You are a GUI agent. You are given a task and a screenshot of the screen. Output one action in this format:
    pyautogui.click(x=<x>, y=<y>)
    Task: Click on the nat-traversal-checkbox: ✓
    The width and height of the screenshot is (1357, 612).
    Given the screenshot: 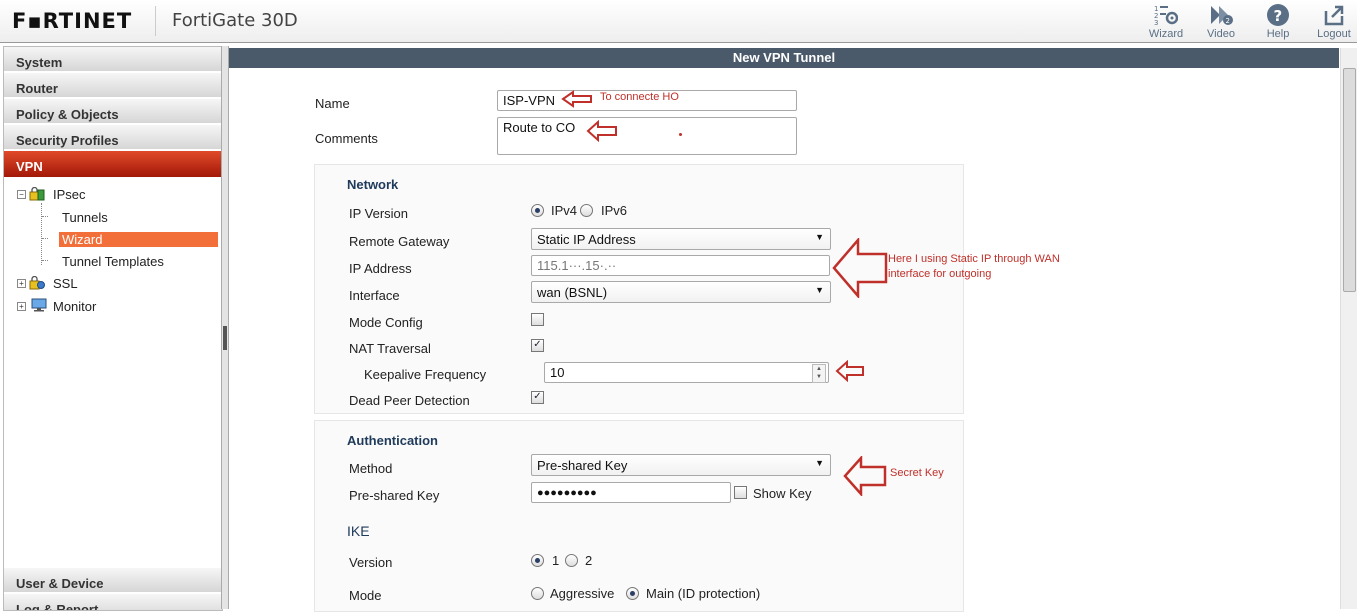 What is the action you would take?
    pyautogui.click(x=537, y=345)
    